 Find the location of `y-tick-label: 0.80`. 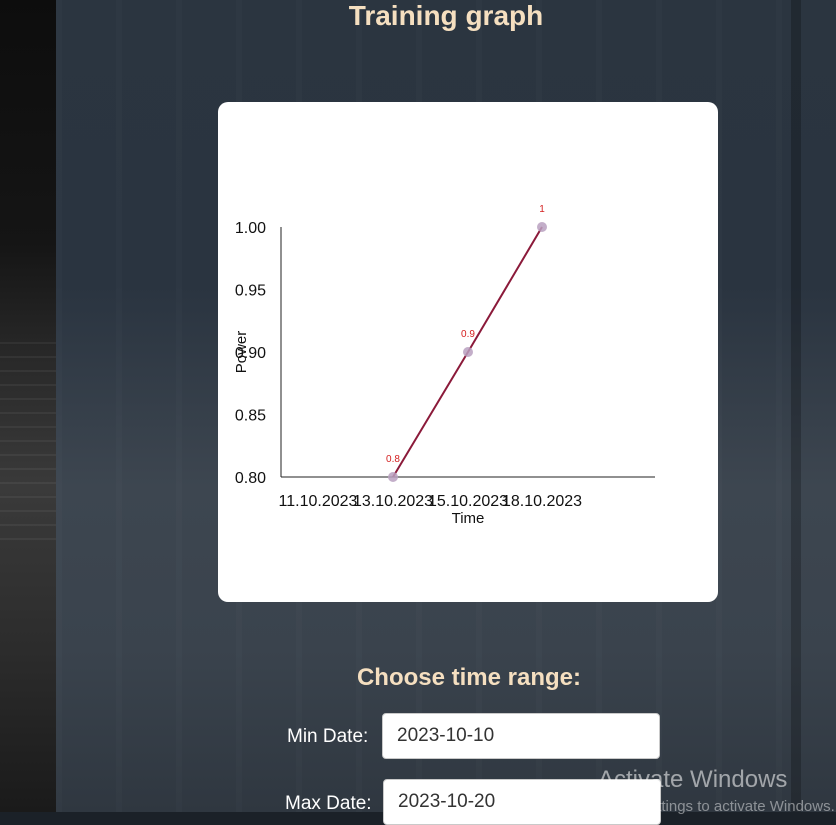

y-tick-label: 0.80 is located at coordinates (250, 478).